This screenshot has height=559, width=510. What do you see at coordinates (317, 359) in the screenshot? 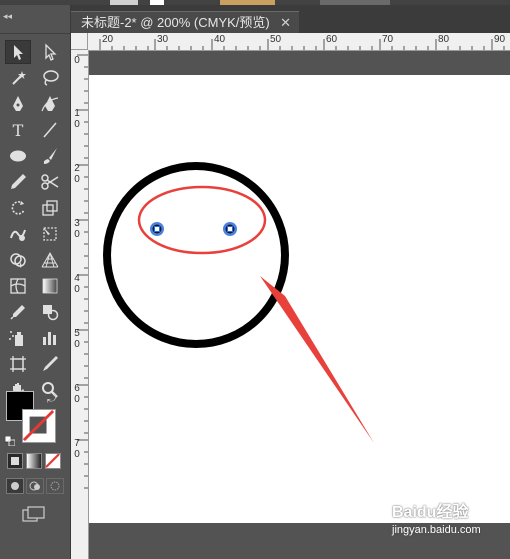
I see `annotation-arrow` at bounding box center [317, 359].